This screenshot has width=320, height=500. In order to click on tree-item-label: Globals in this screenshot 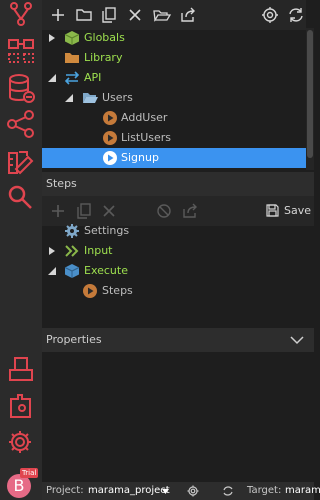, I will do `click(104, 37)`.